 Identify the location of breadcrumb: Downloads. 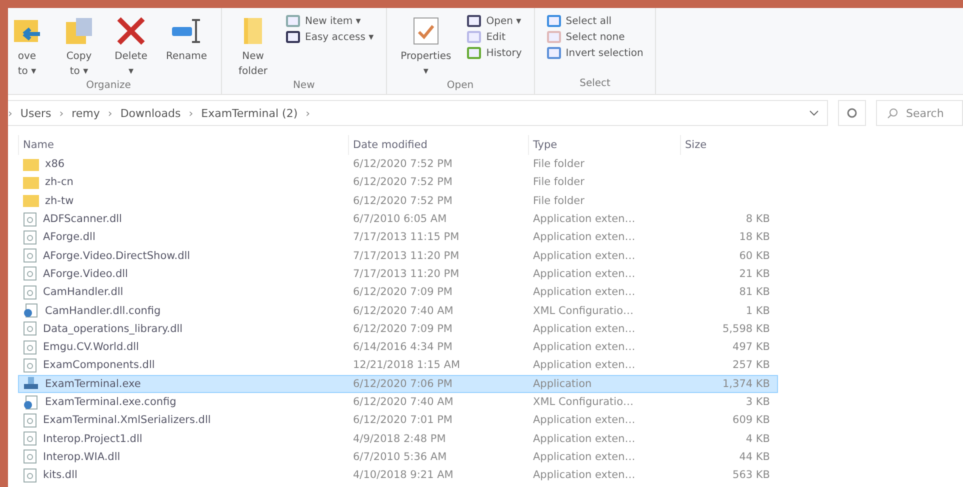
(150, 113).